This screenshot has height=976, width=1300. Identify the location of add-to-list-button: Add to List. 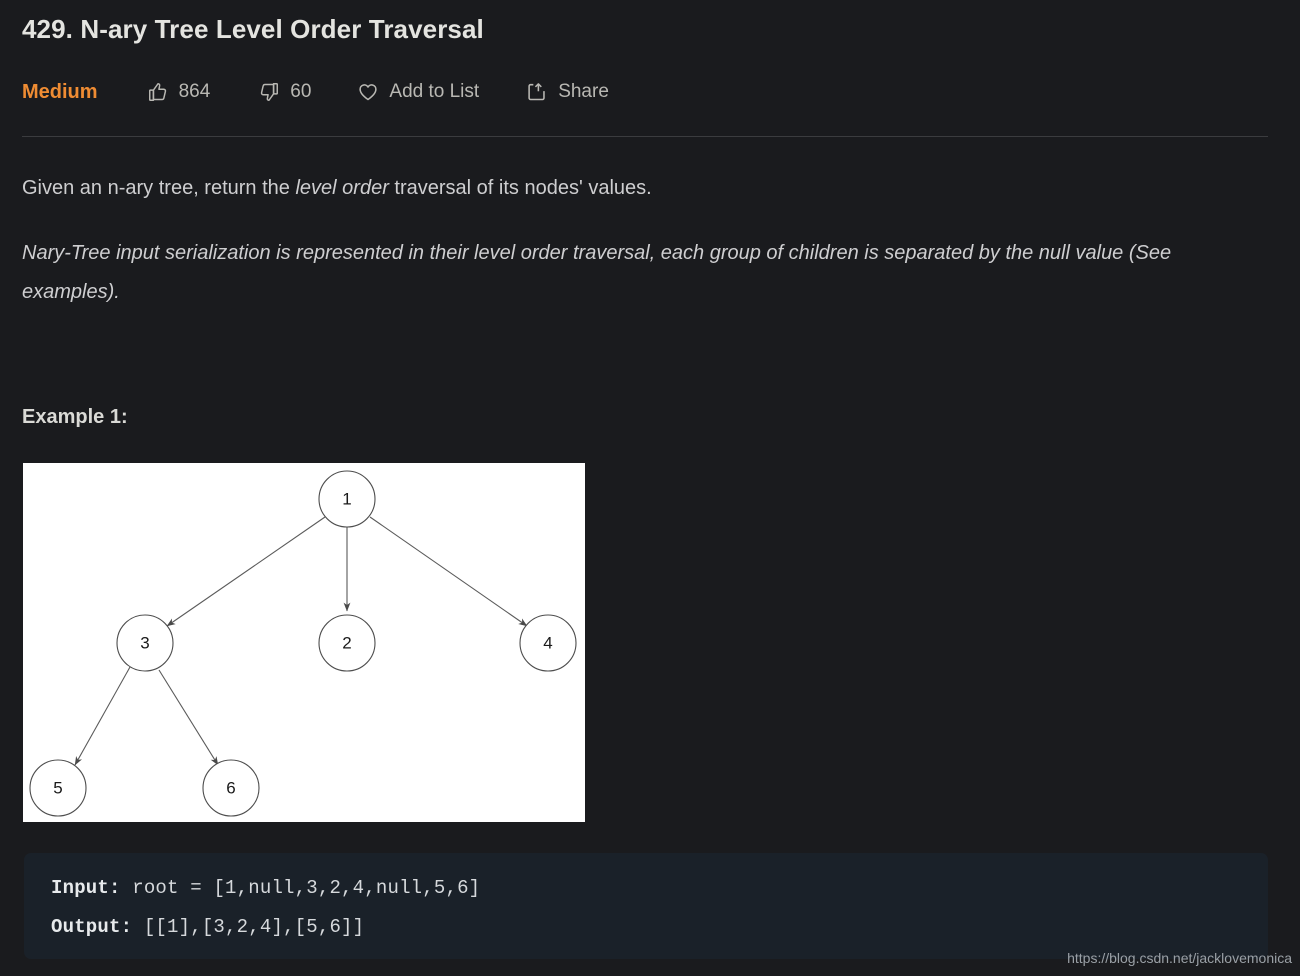
(418, 92).